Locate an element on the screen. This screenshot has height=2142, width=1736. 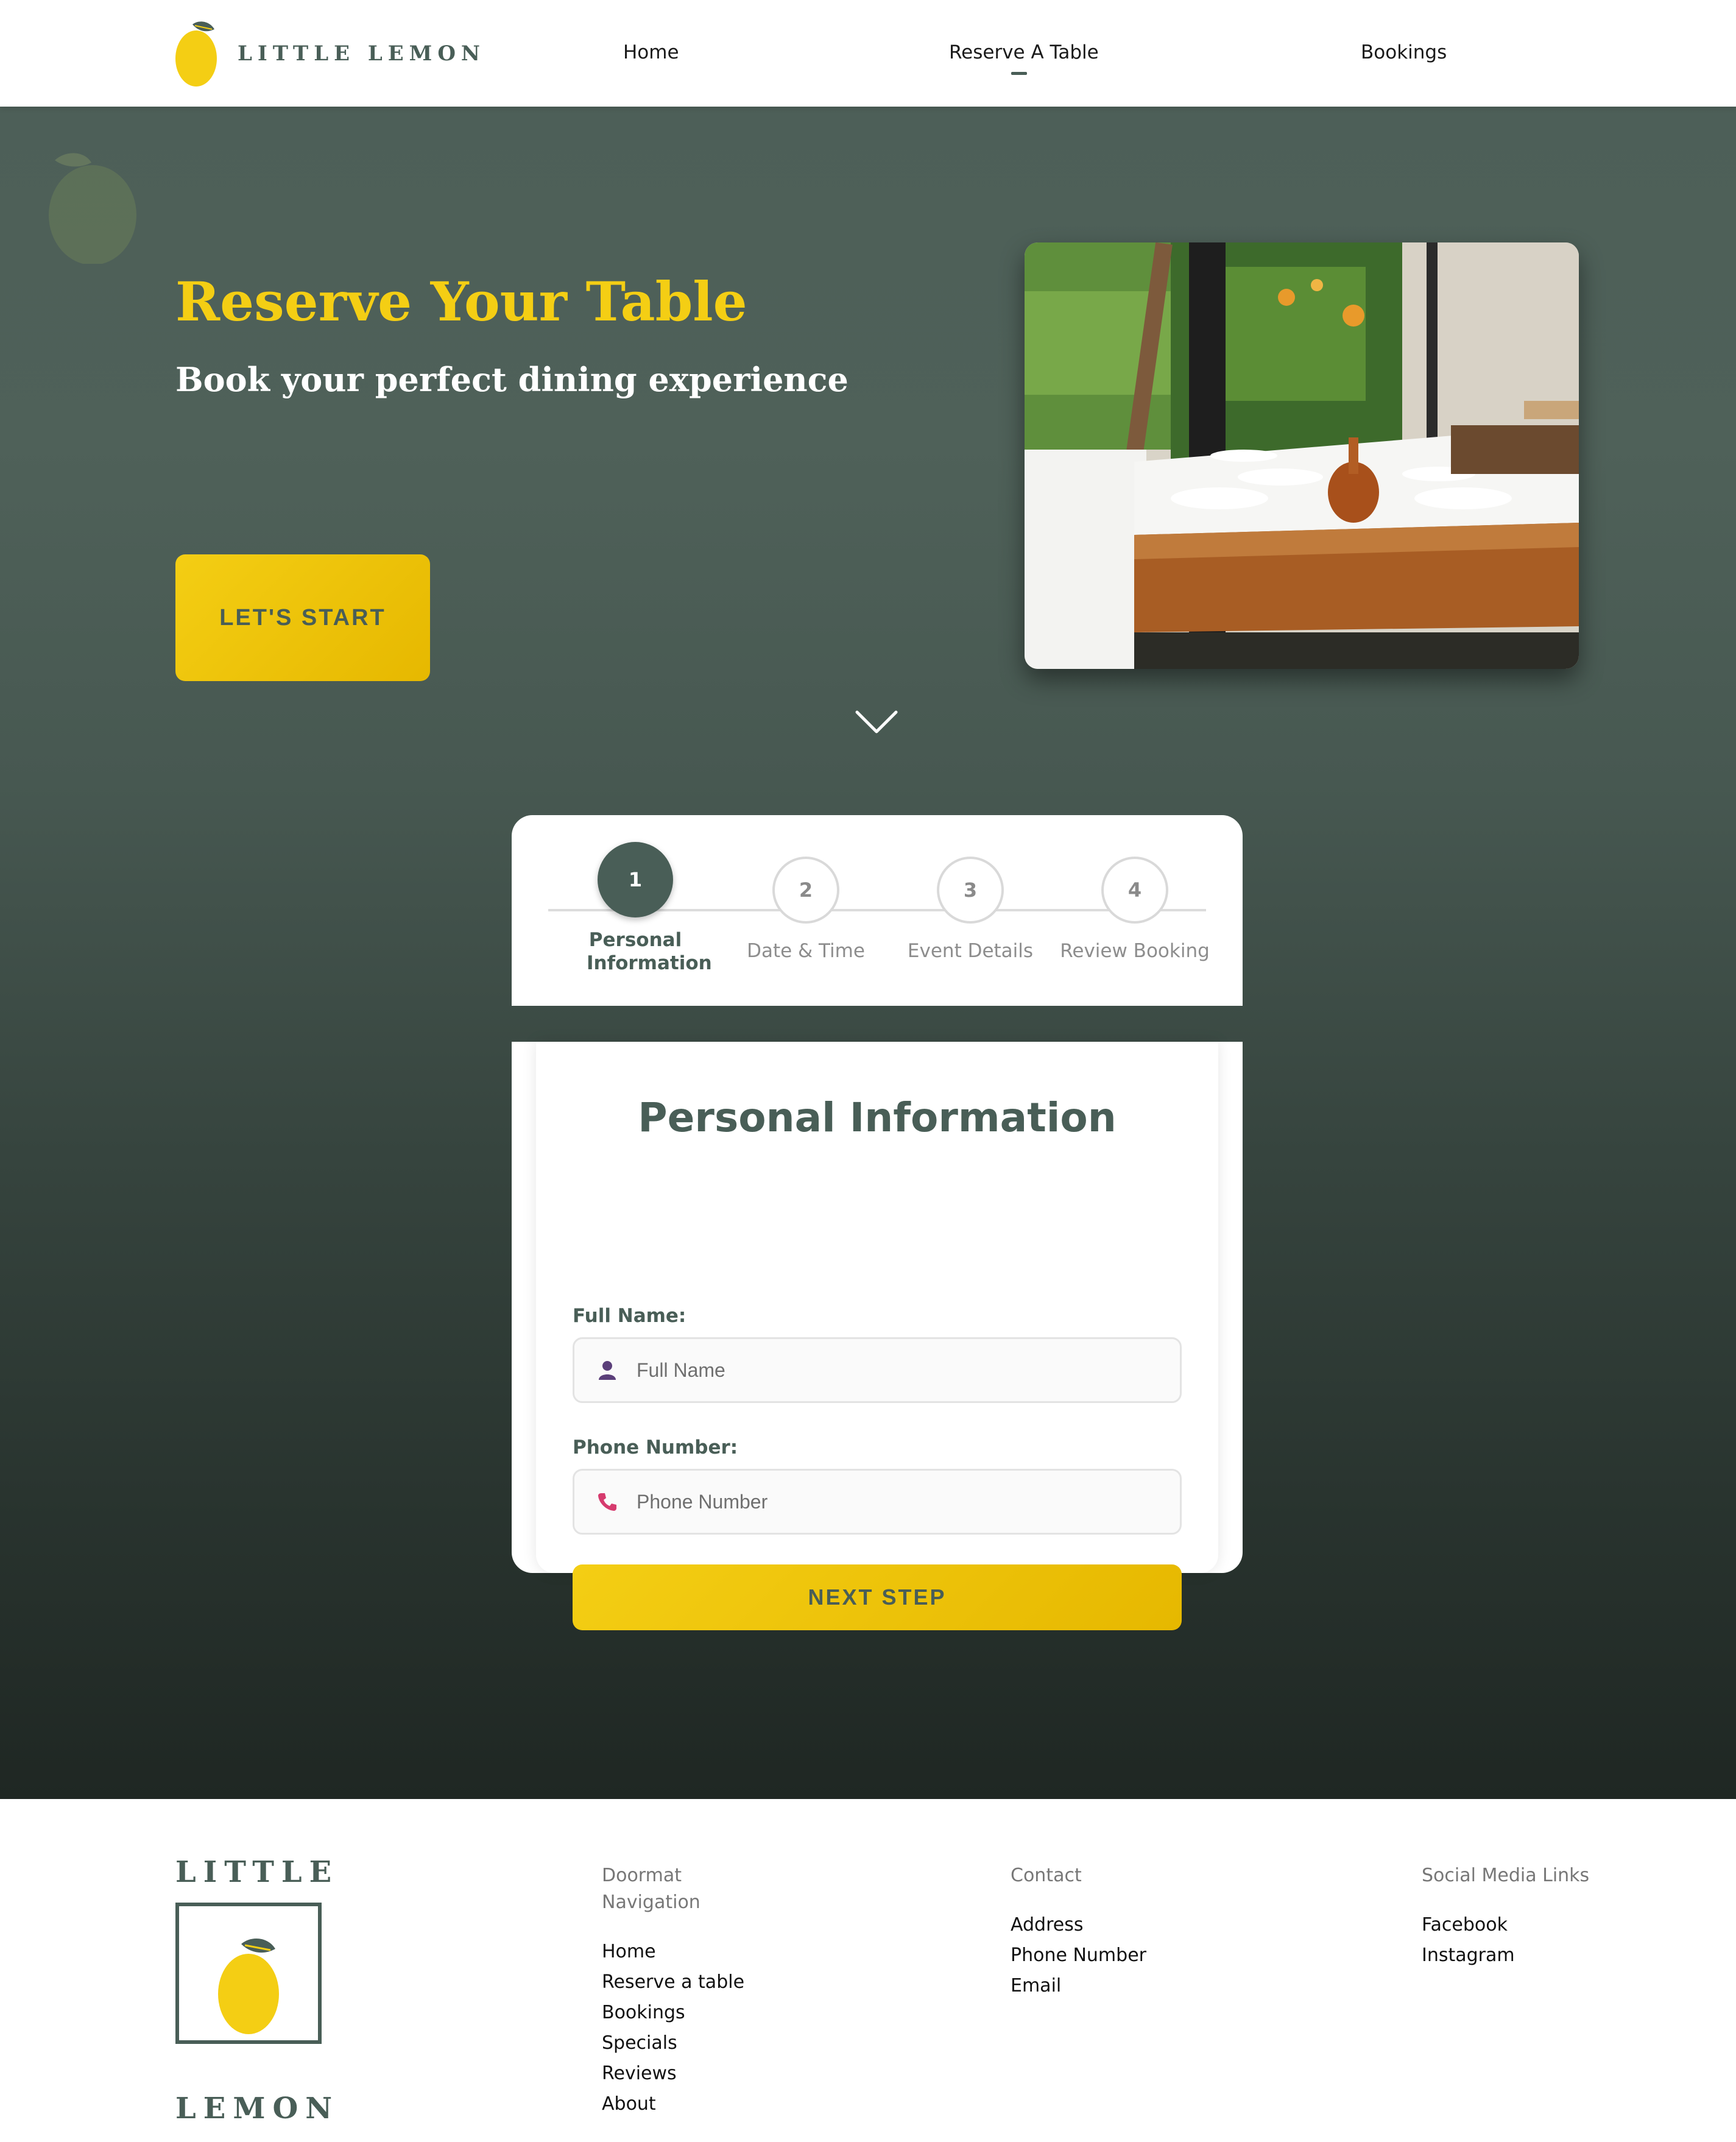
footer-contact-heading: Contact is located at coordinates (1046, 1875).